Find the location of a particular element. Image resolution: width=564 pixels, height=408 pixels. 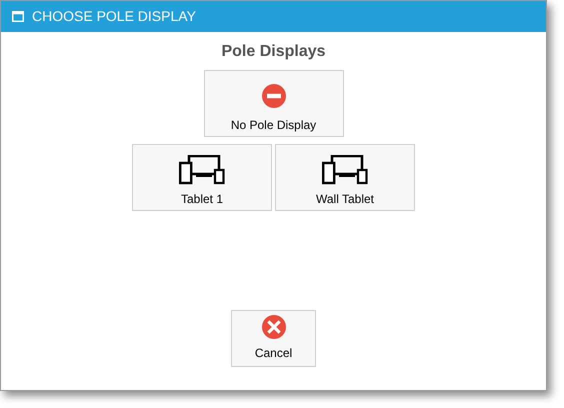

cancel-button: Cancel is located at coordinates (273, 338).